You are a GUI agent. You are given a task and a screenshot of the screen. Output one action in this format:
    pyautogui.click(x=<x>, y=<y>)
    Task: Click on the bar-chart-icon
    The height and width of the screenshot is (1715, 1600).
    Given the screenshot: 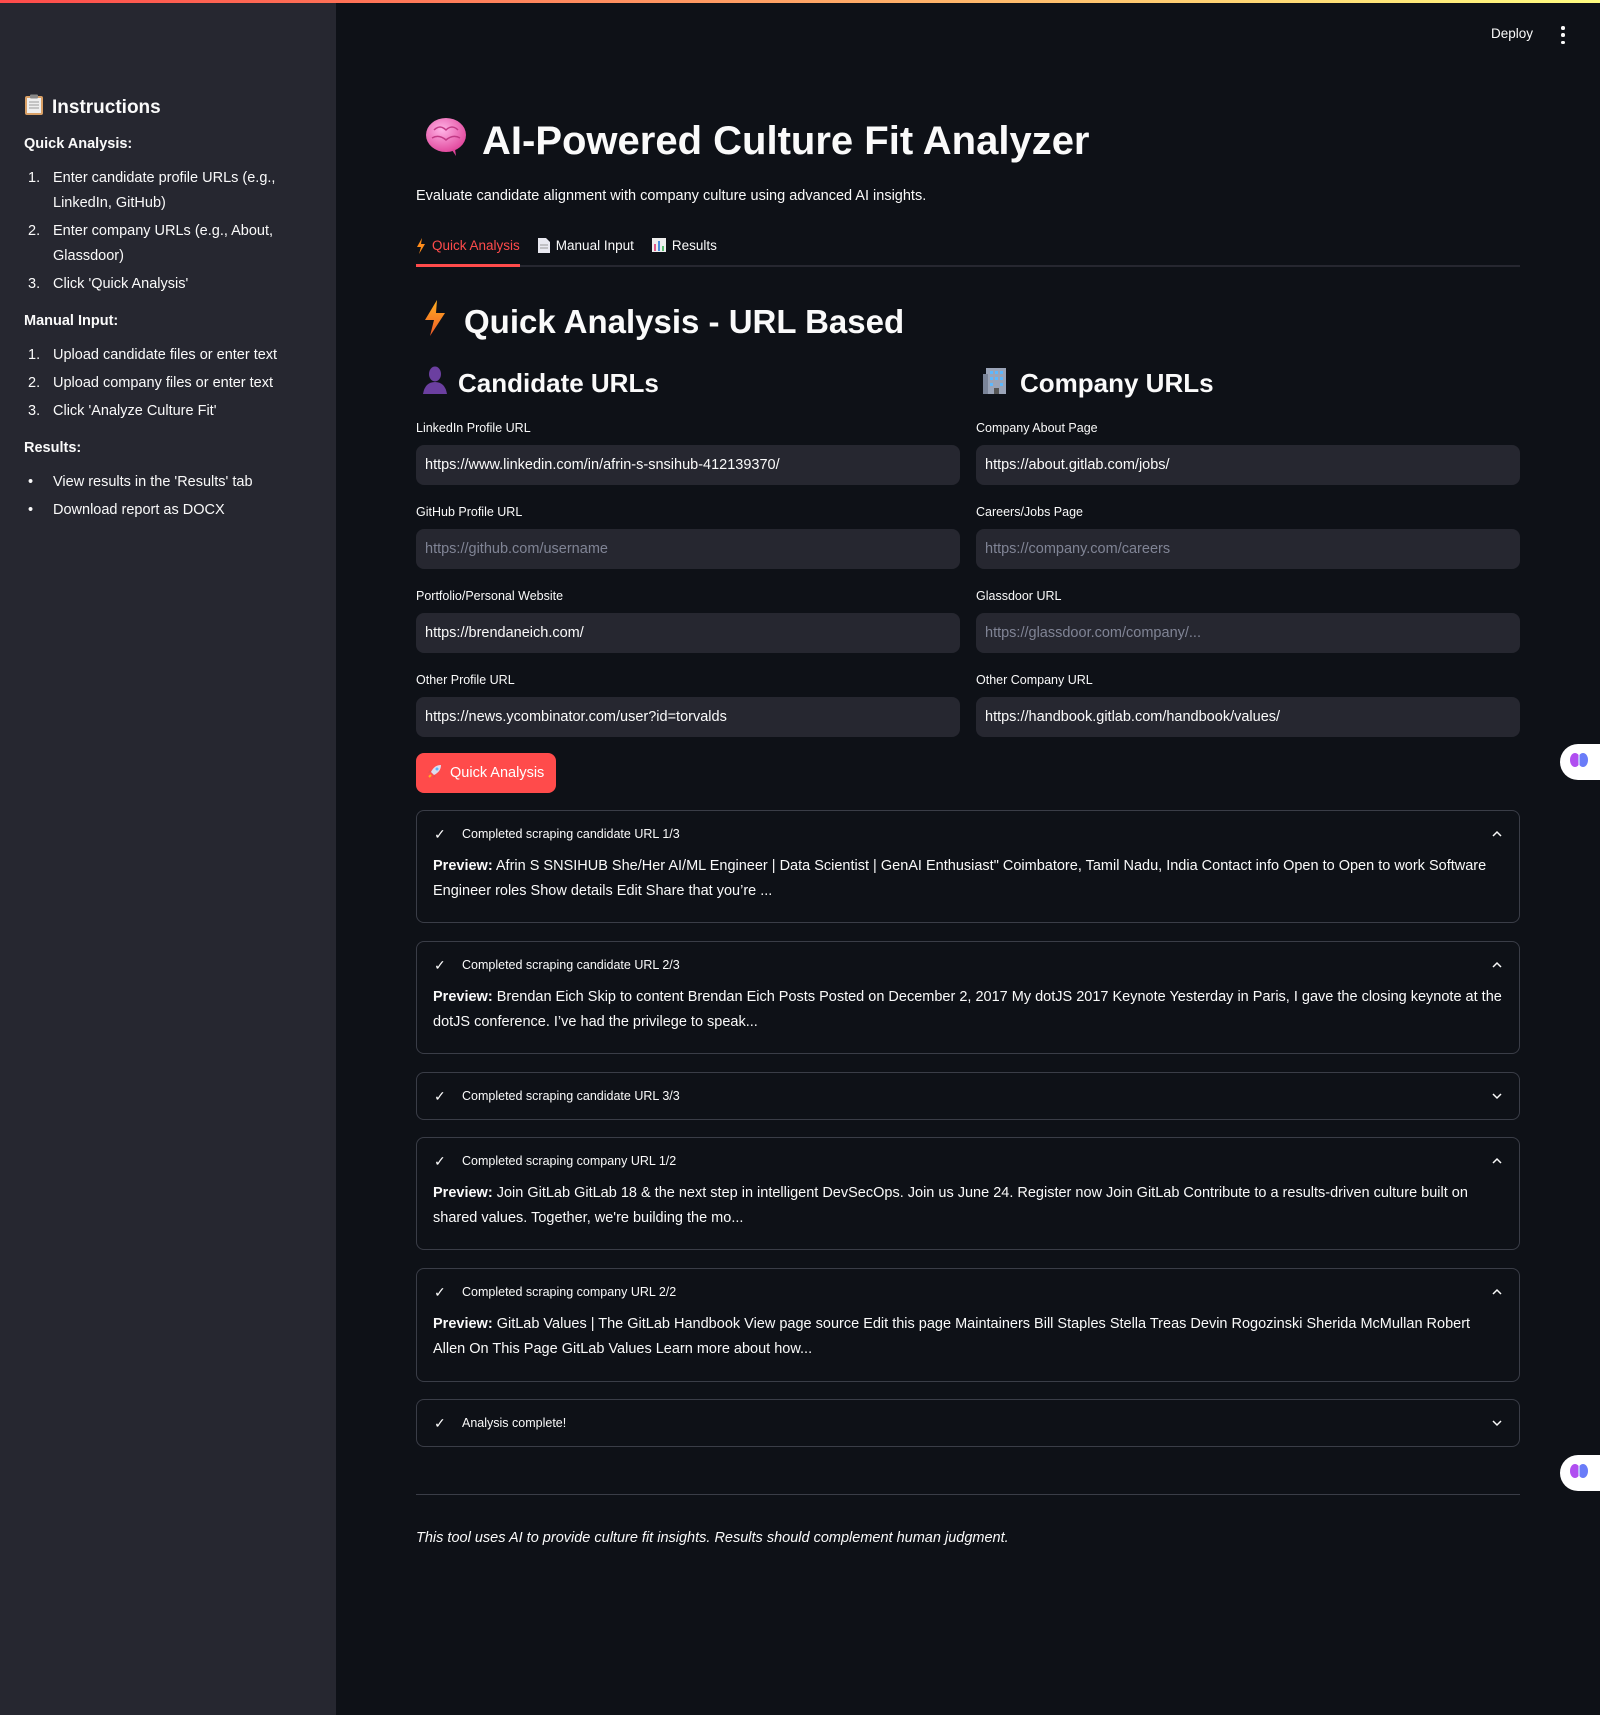 What is the action you would take?
    pyautogui.click(x=658, y=246)
    